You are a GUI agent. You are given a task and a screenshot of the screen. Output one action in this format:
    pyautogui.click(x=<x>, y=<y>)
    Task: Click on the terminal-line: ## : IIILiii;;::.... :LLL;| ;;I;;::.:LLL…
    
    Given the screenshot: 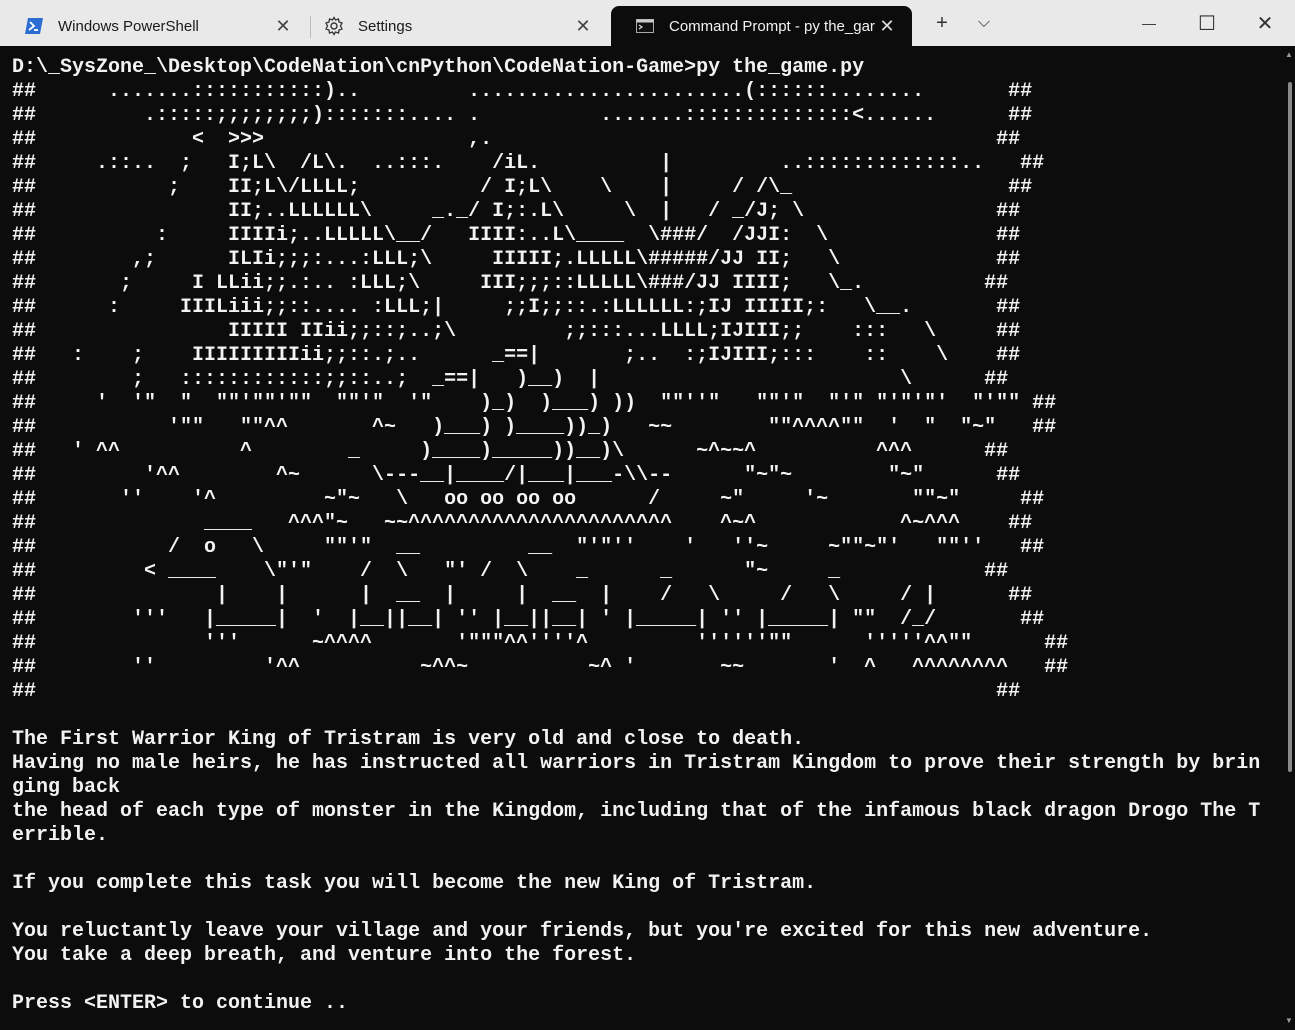 What is the action you would take?
    pyautogui.click(x=516, y=307)
    